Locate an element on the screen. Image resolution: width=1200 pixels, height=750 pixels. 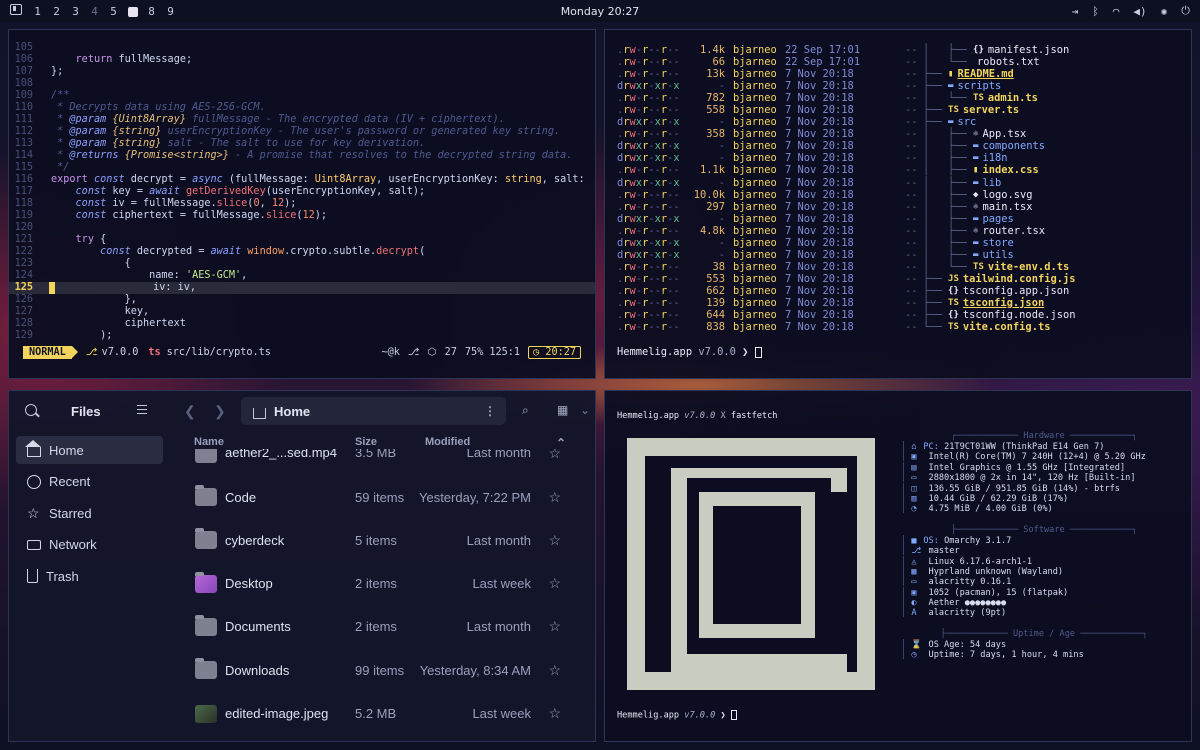
back-button: ❮ is located at coordinates (190, 411).